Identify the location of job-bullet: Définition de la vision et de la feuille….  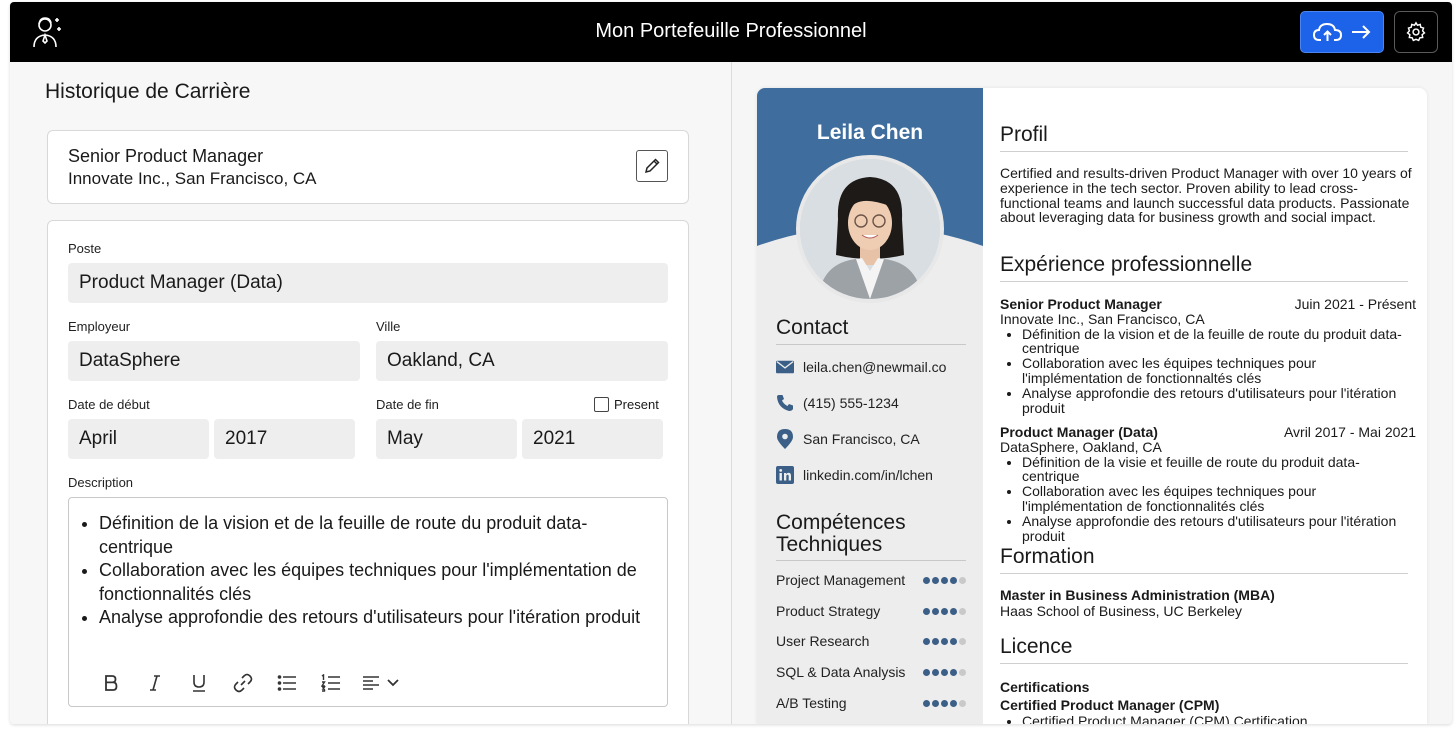
(1219, 341).